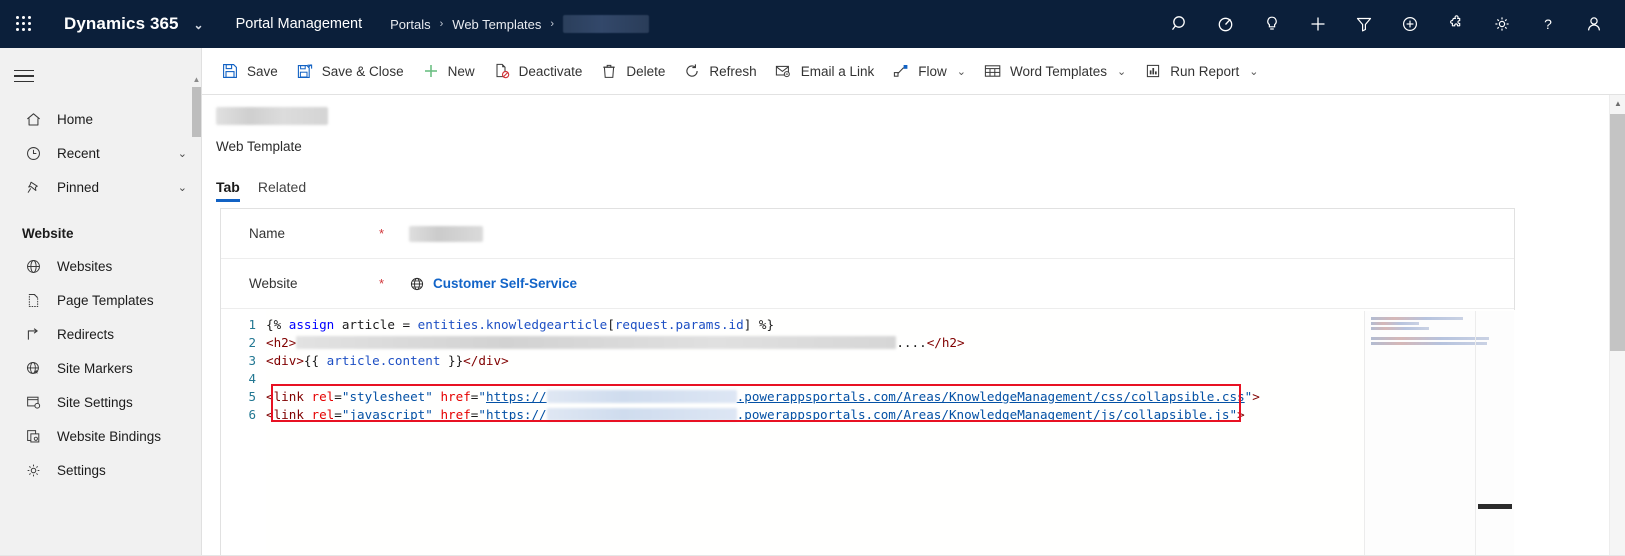  What do you see at coordinates (100, 119) in the screenshot?
I see `sidebar-item-home: Home` at bounding box center [100, 119].